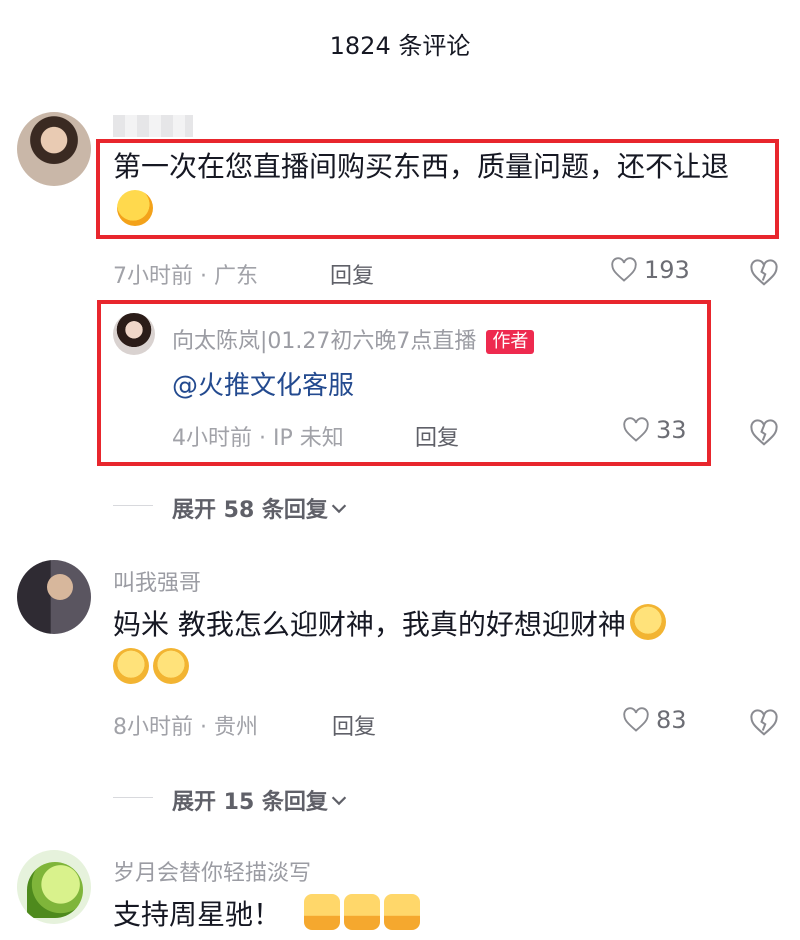 This screenshot has width=800, height=940. What do you see at coordinates (438, 915) in the screenshot?
I see `comment-text: 支持周星驰！` at bounding box center [438, 915].